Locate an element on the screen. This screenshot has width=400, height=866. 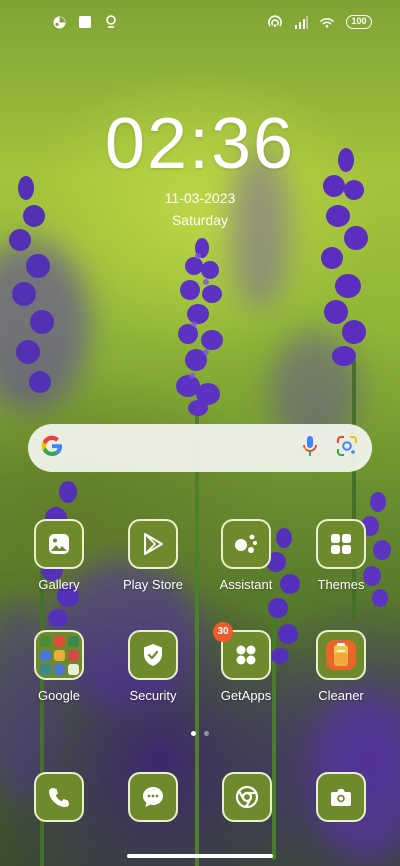
app-security: Security is located at coordinates (153, 666).